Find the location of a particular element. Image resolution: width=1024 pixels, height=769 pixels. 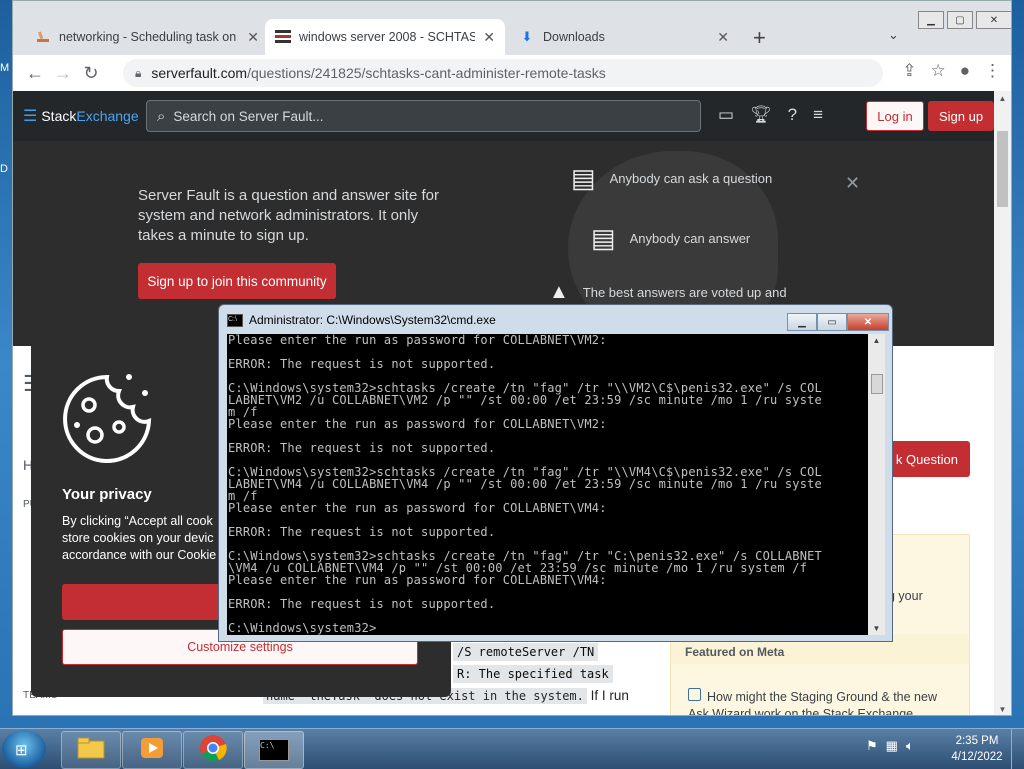

start-button: ⊞ is located at coordinates (24, 749).